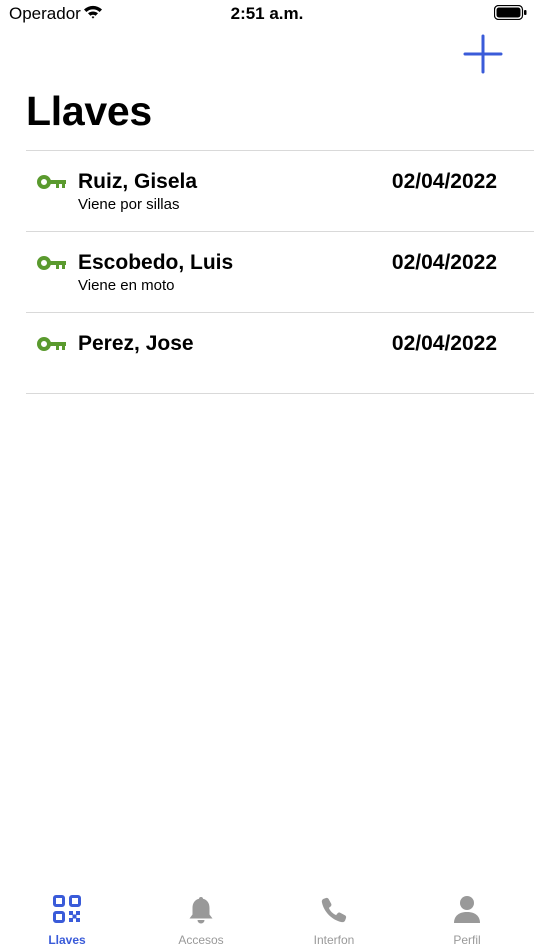 This screenshot has height=950, width=534. I want to click on tab-perfil: Perfil, so click(467, 916).